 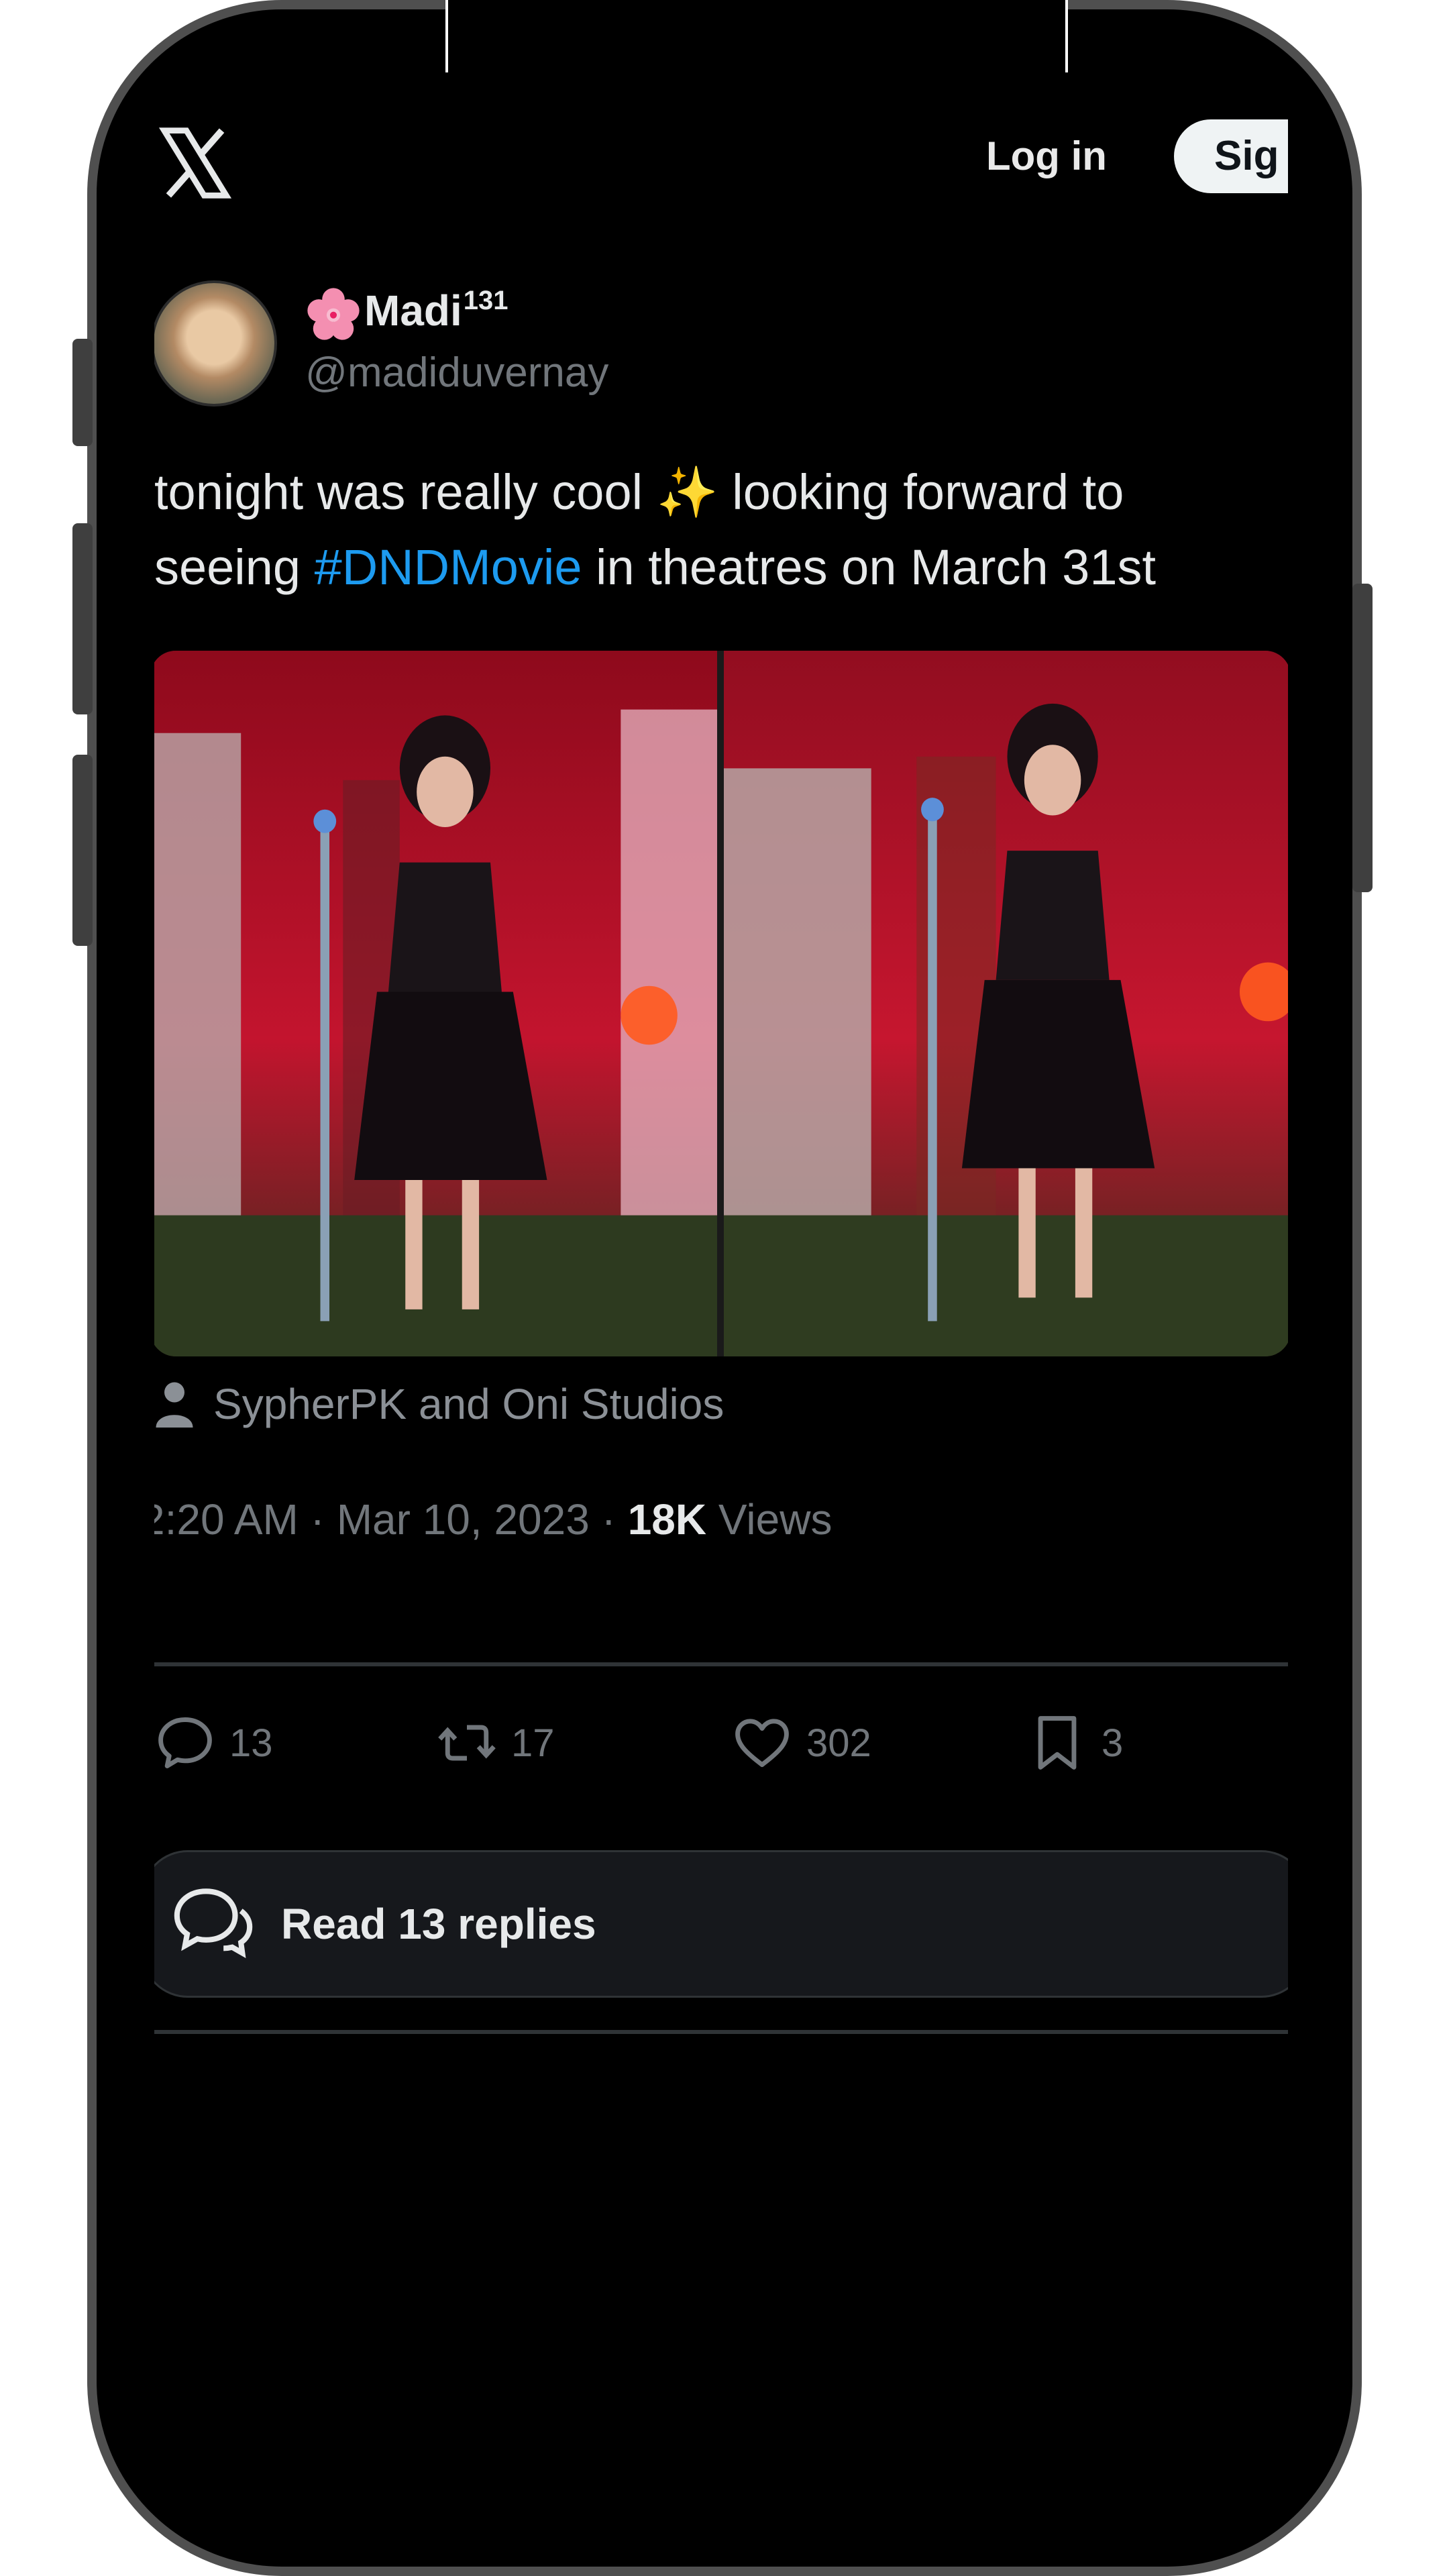 What do you see at coordinates (195, 163) in the screenshot?
I see `x-logo-icon` at bounding box center [195, 163].